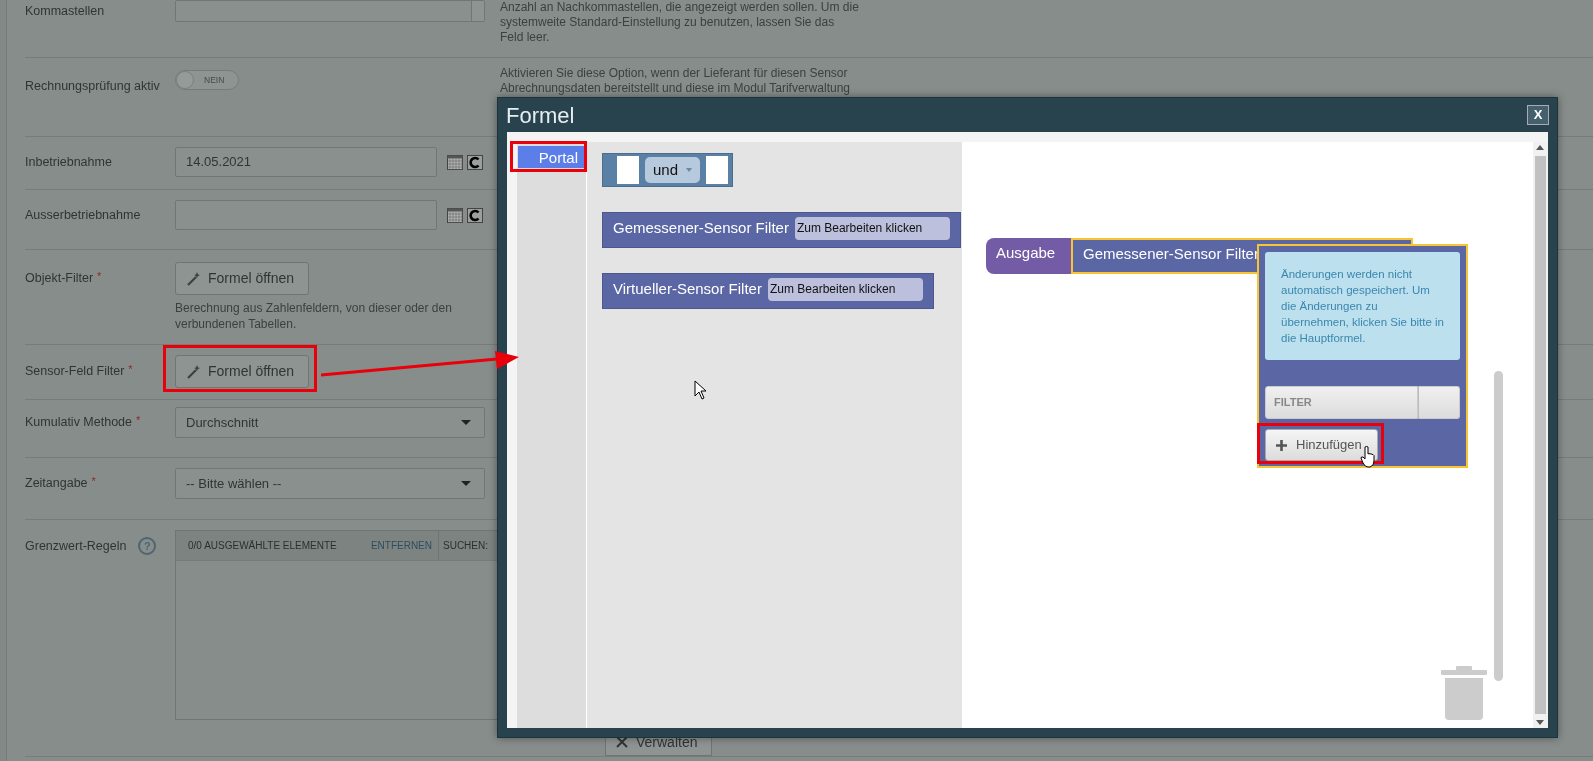 This screenshot has width=1593, height=761. Describe the element at coordinates (314, 316) in the screenshot. I see `field-note: Berechnung aus Zahlenfeldern, von dieser oder den verbundenen Tabellen.` at that location.